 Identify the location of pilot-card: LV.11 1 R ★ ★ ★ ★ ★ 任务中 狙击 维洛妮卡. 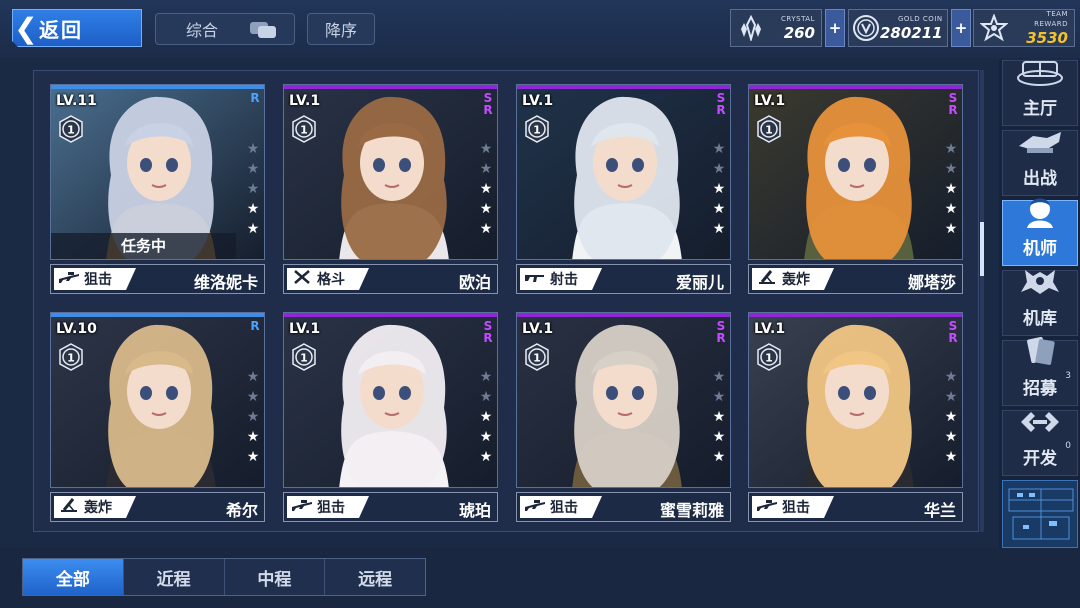
(157, 189).